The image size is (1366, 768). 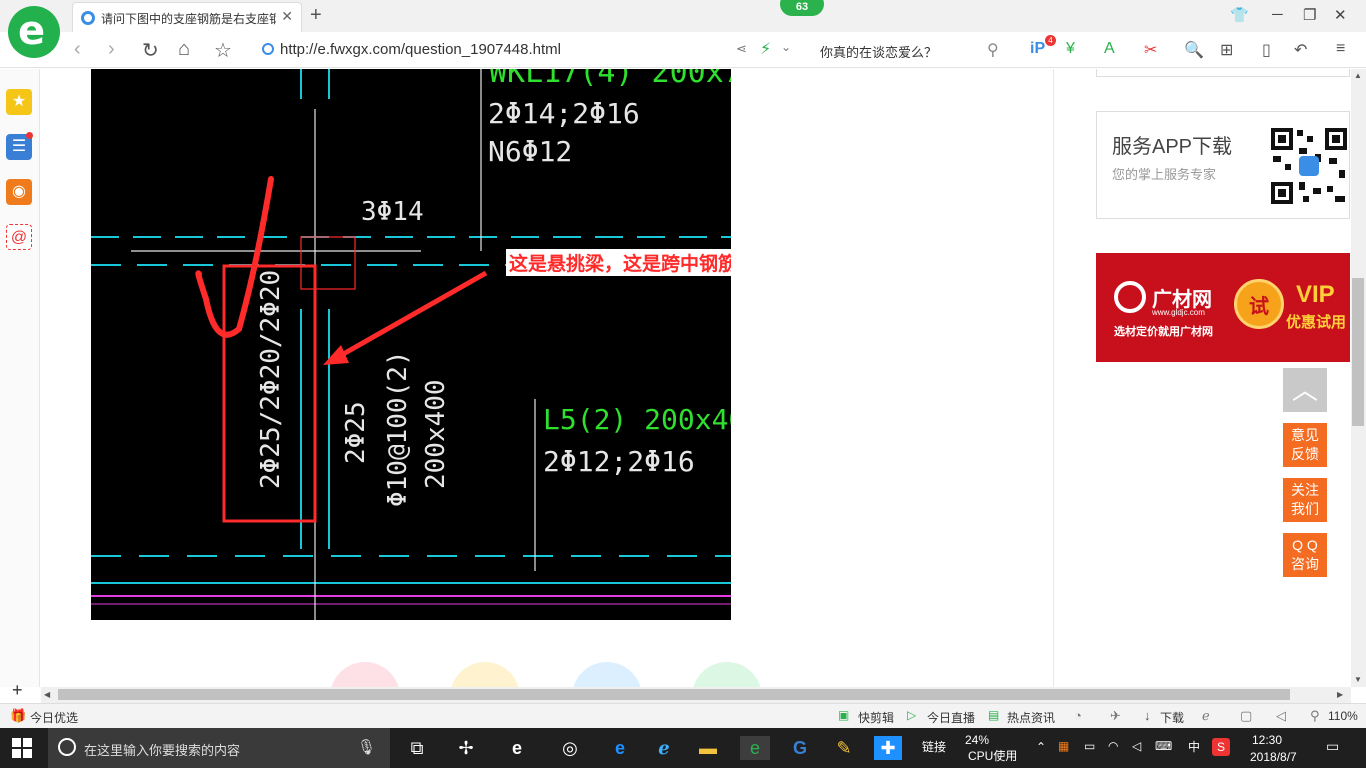 I want to click on back-to-top-button: ︿, so click(x=1305, y=390).